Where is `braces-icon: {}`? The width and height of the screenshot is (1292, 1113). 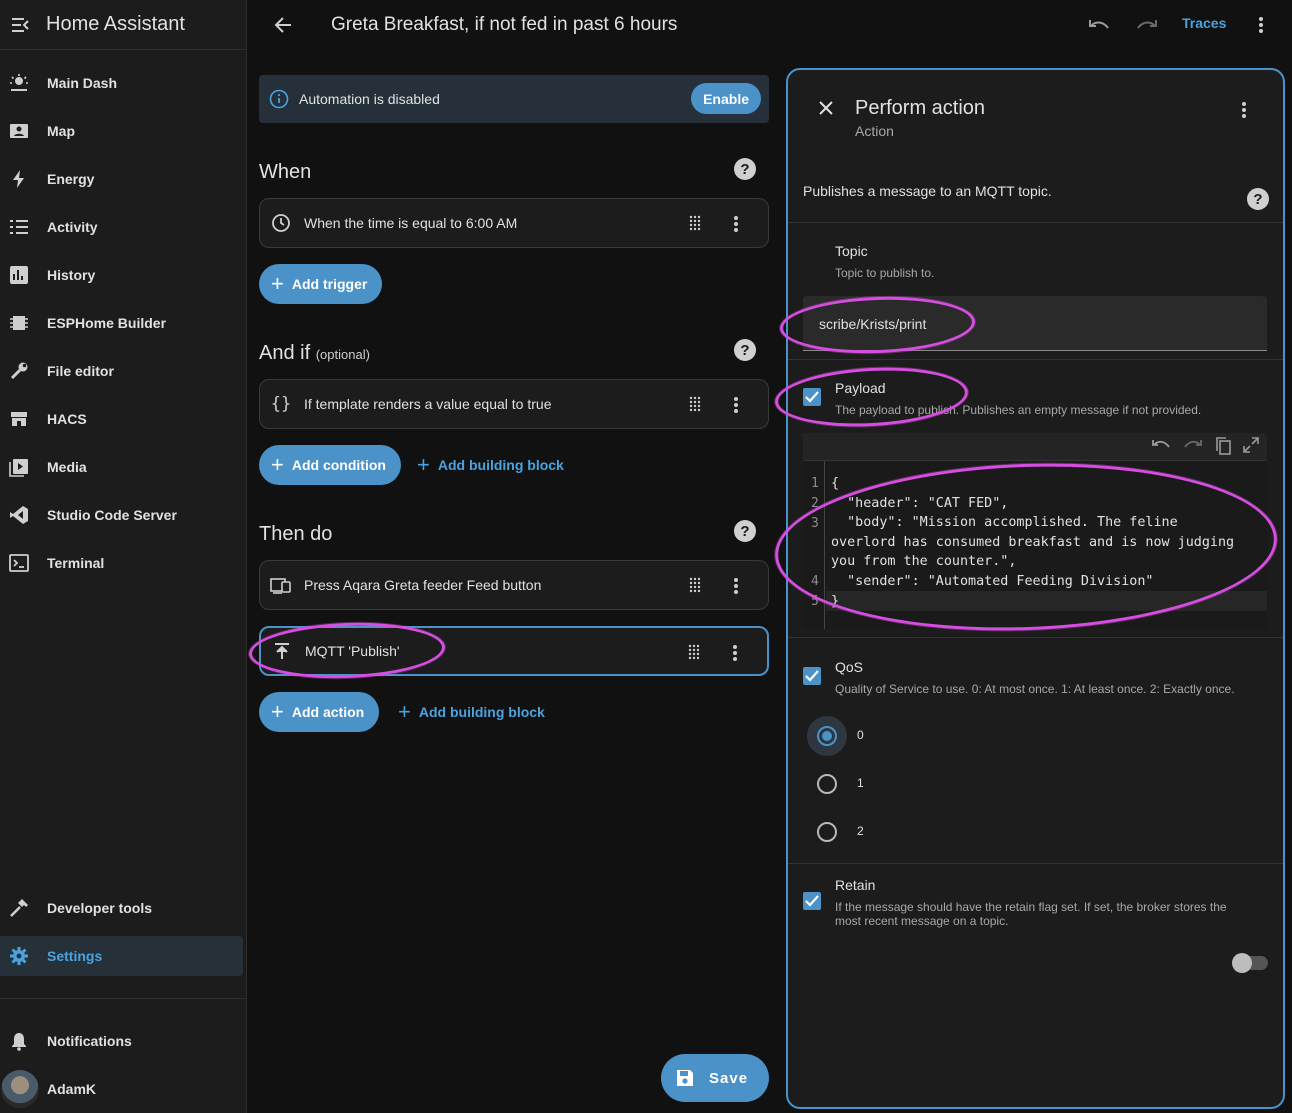 braces-icon: {} is located at coordinates (281, 404).